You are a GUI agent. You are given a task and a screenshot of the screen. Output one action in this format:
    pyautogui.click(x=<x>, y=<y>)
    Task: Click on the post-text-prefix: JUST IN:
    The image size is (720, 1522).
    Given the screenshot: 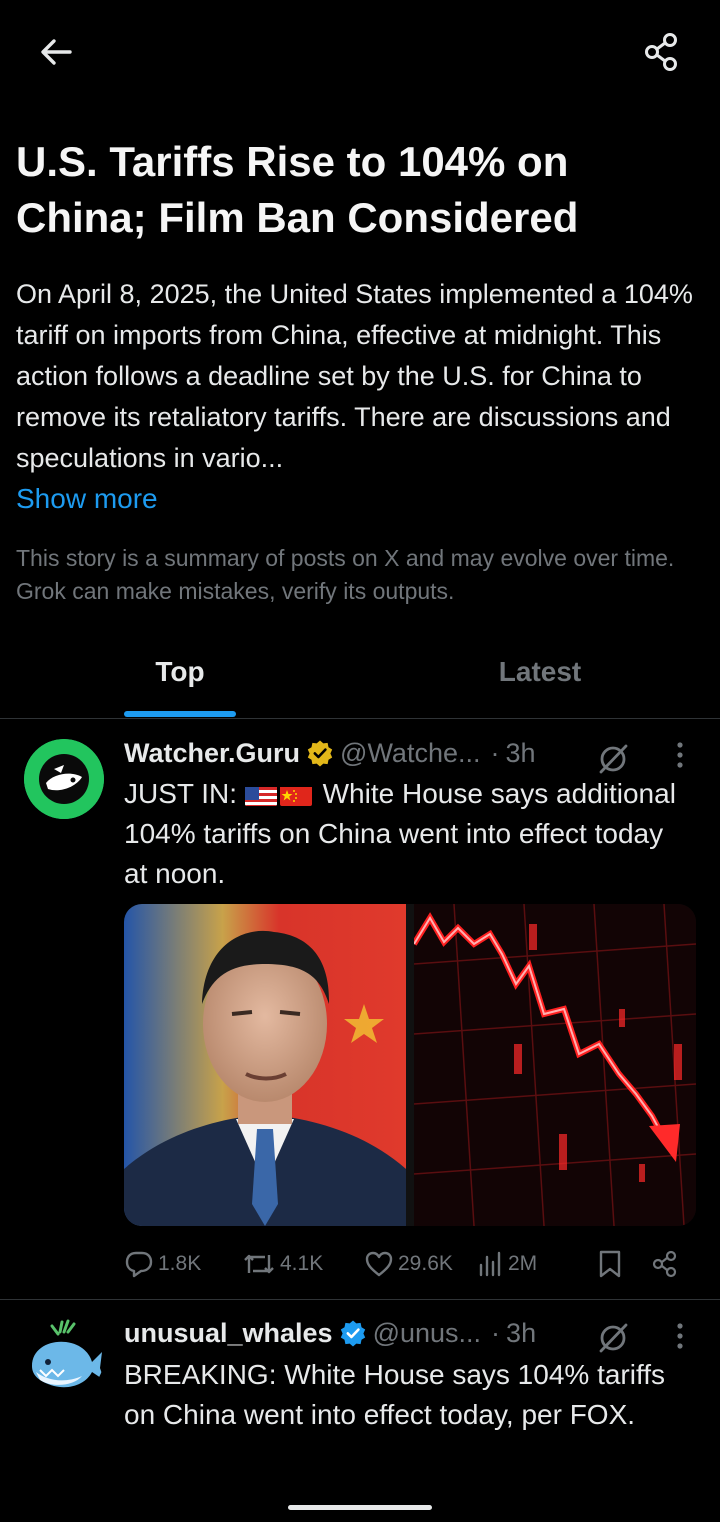 What is the action you would take?
    pyautogui.click(x=181, y=793)
    